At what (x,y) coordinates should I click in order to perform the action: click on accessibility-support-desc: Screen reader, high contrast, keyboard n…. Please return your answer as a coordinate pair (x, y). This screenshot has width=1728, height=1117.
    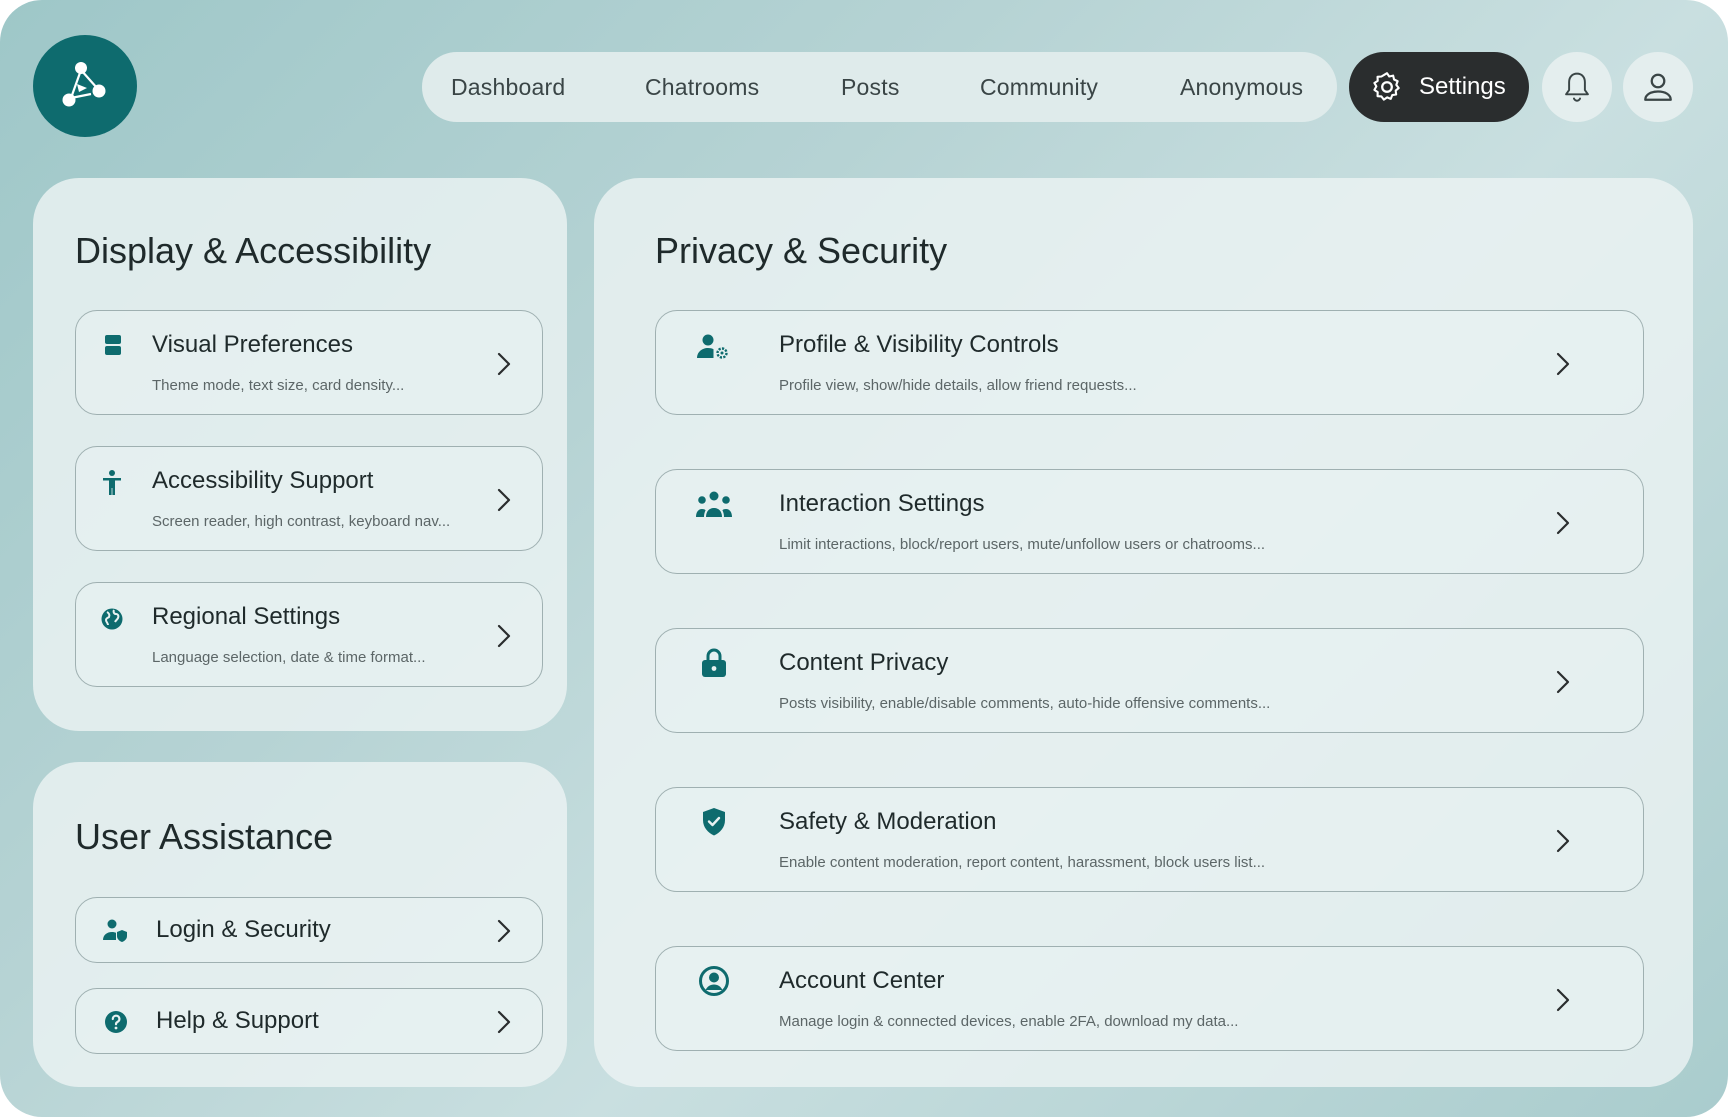
    Looking at the image, I should click on (301, 521).